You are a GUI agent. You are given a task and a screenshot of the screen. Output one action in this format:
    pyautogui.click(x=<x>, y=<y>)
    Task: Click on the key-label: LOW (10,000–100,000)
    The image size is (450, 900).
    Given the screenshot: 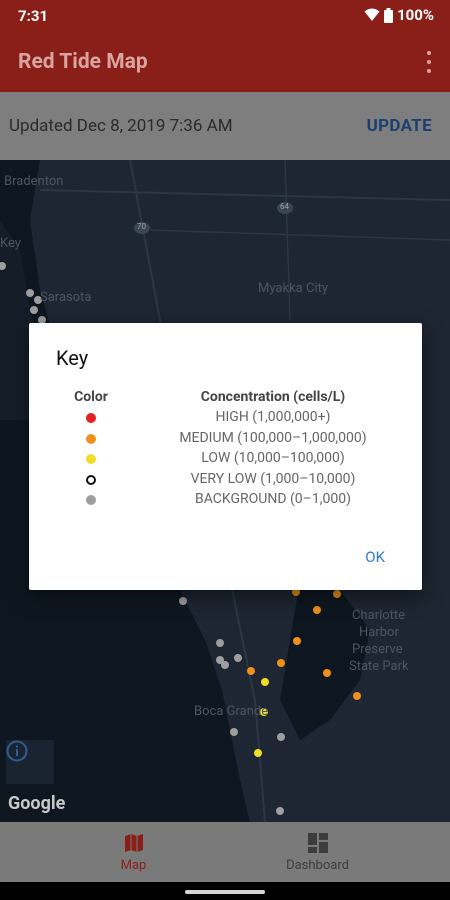 What is the action you would take?
    pyautogui.click(x=273, y=458)
    